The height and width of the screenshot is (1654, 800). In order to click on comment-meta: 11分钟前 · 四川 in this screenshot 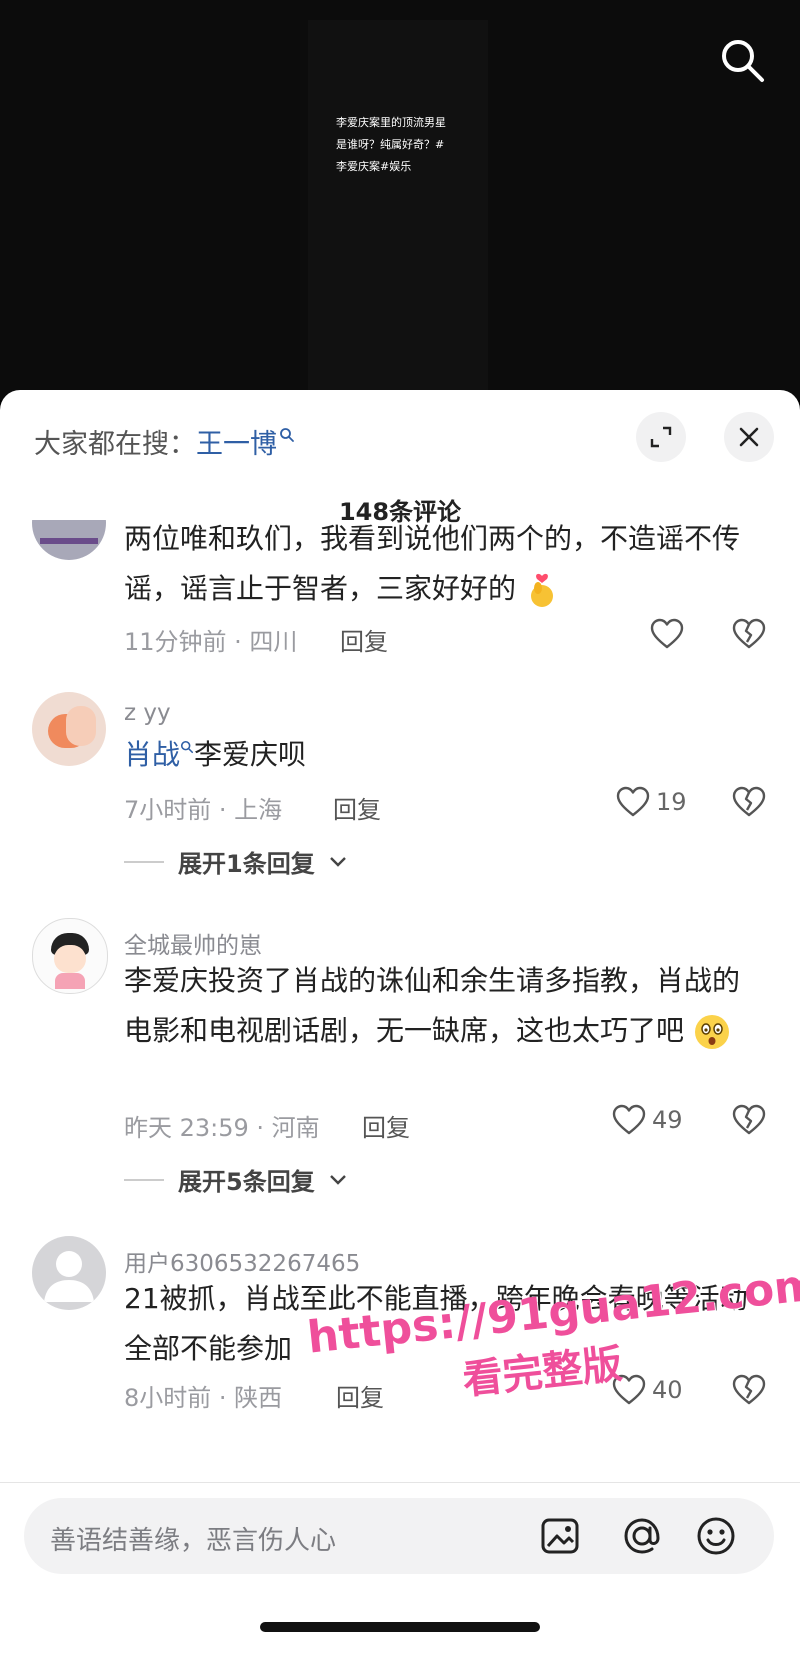, I will do `click(211, 642)`.